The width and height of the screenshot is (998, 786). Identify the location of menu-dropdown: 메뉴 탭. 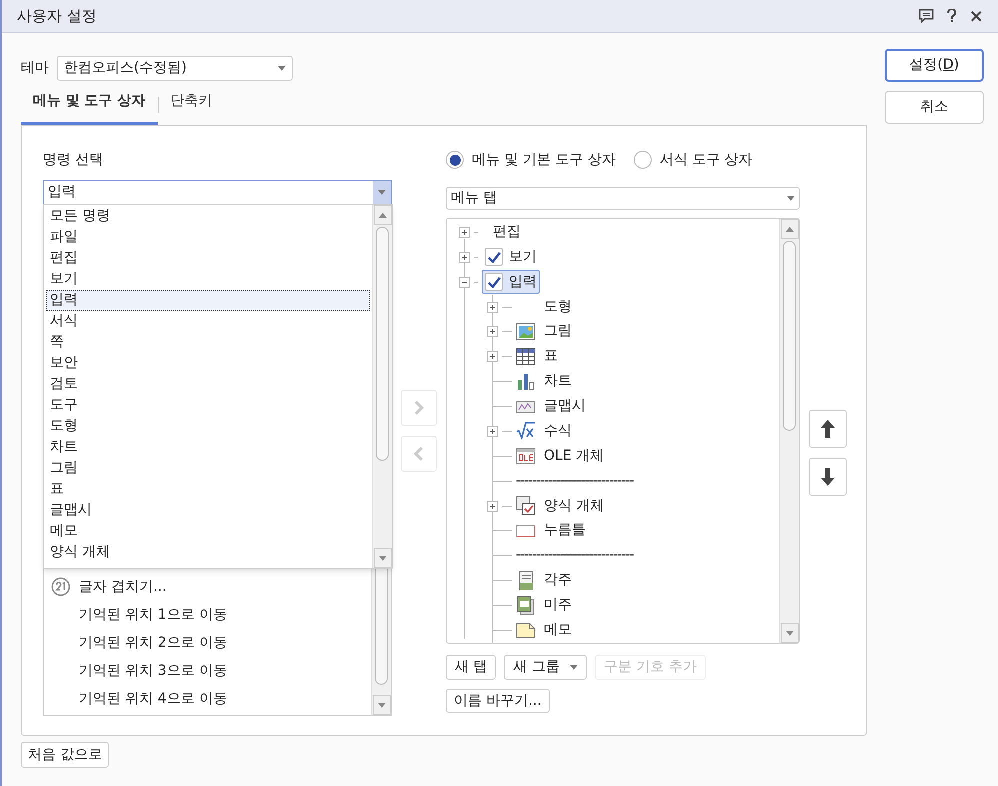
(623, 198).